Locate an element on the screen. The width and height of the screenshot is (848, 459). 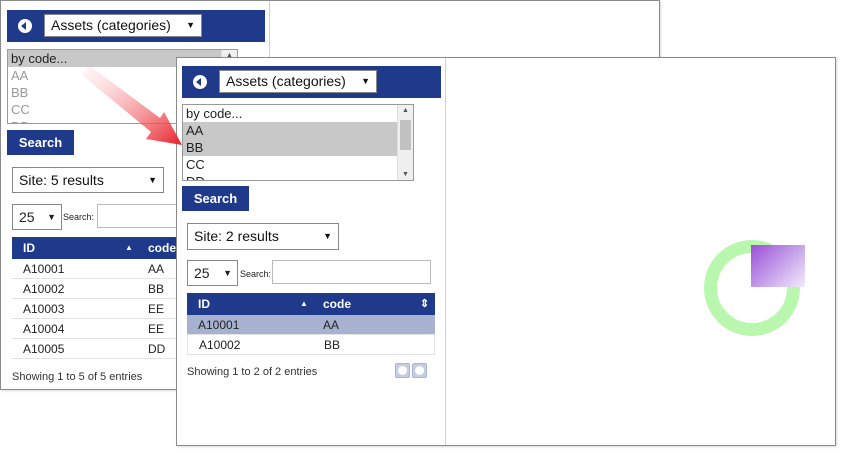
back-topbar: Assets (categories) ▼ is located at coordinates (136, 26).